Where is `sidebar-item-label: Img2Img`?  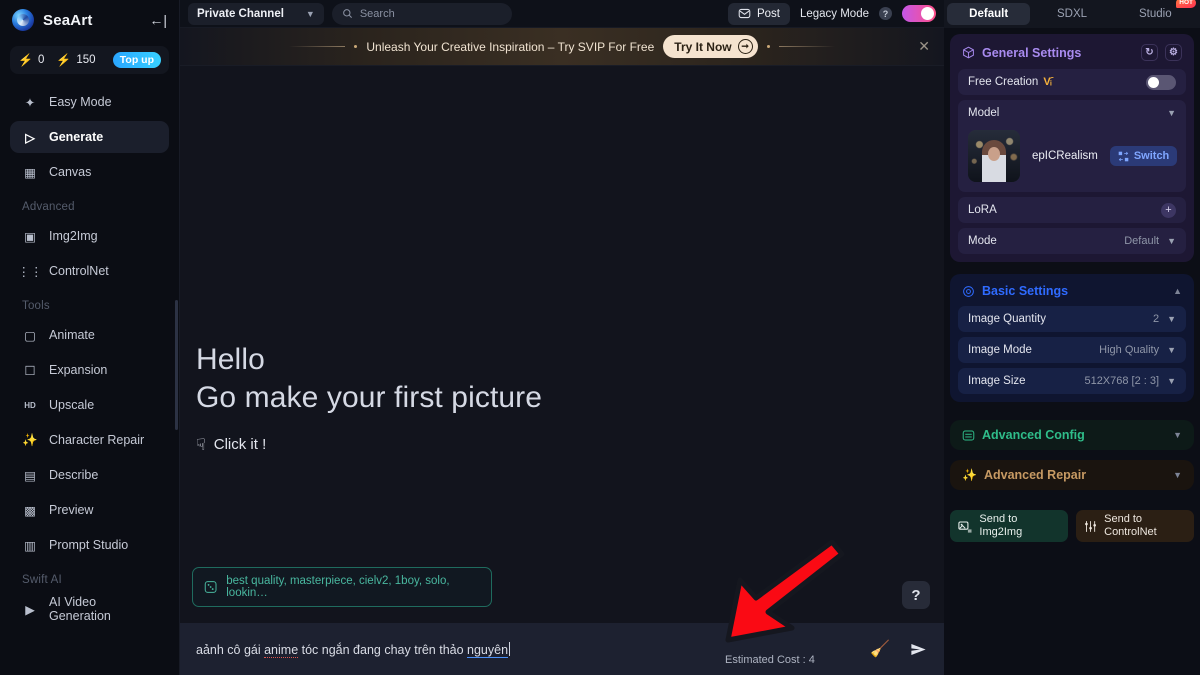
sidebar-item-label: Img2Img is located at coordinates (73, 236).